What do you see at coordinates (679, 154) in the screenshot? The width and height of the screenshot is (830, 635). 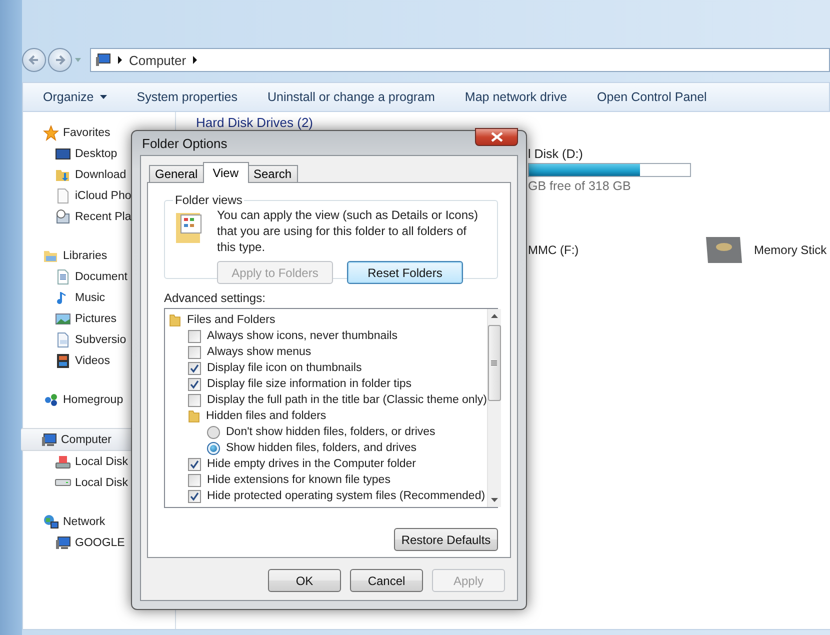 I see `drive-name: l Disk (D:)` at bounding box center [679, 154].